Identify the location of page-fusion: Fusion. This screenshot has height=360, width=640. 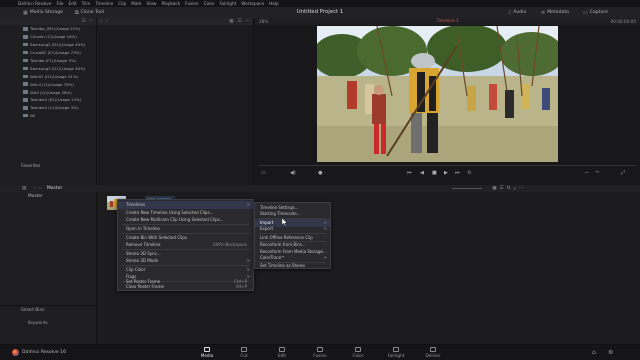
(320, 353).